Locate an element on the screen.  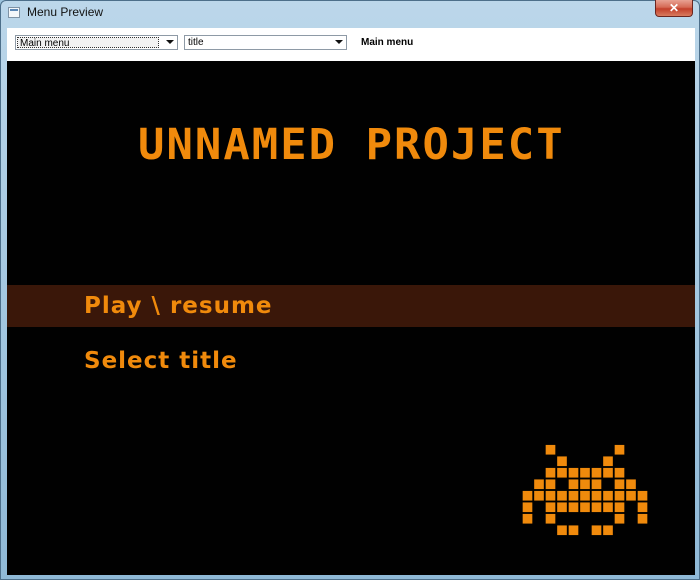
menu-select: Main menu is located at coordinates (96, 42).